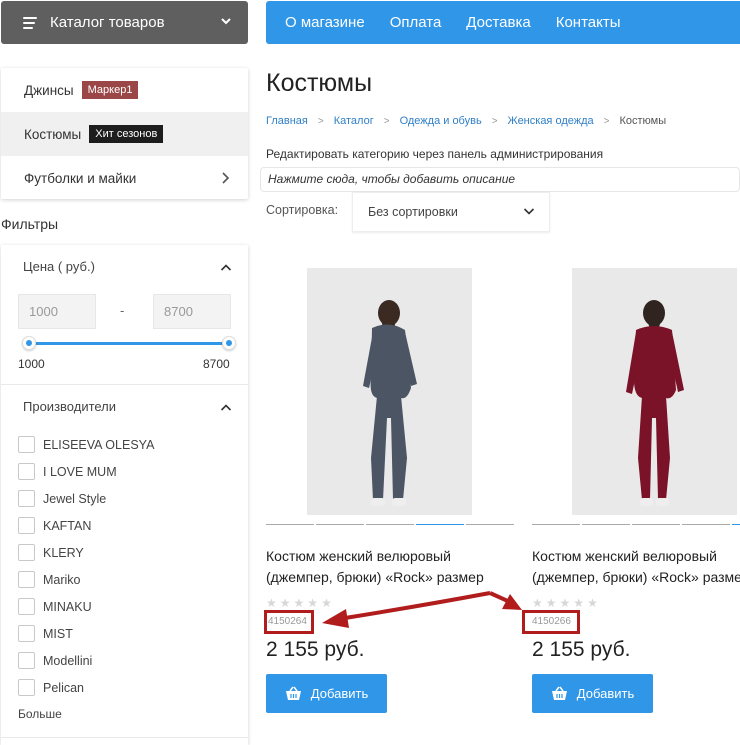 The height and width of the screenshot is (745, 740). What do you see at coordinates (86, 471) in the screenshot?
I see `brand-item: I LOVE MUM` at bounding box center [86, 471].